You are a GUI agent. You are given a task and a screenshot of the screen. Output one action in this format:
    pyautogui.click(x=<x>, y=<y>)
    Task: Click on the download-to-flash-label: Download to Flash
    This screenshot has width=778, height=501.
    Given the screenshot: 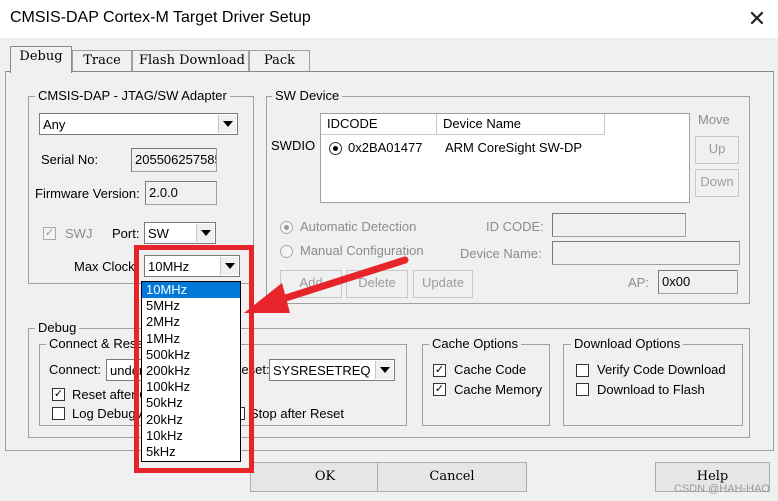 What is the action you would take?
    pyautogui.click(x=651, y=389)
    